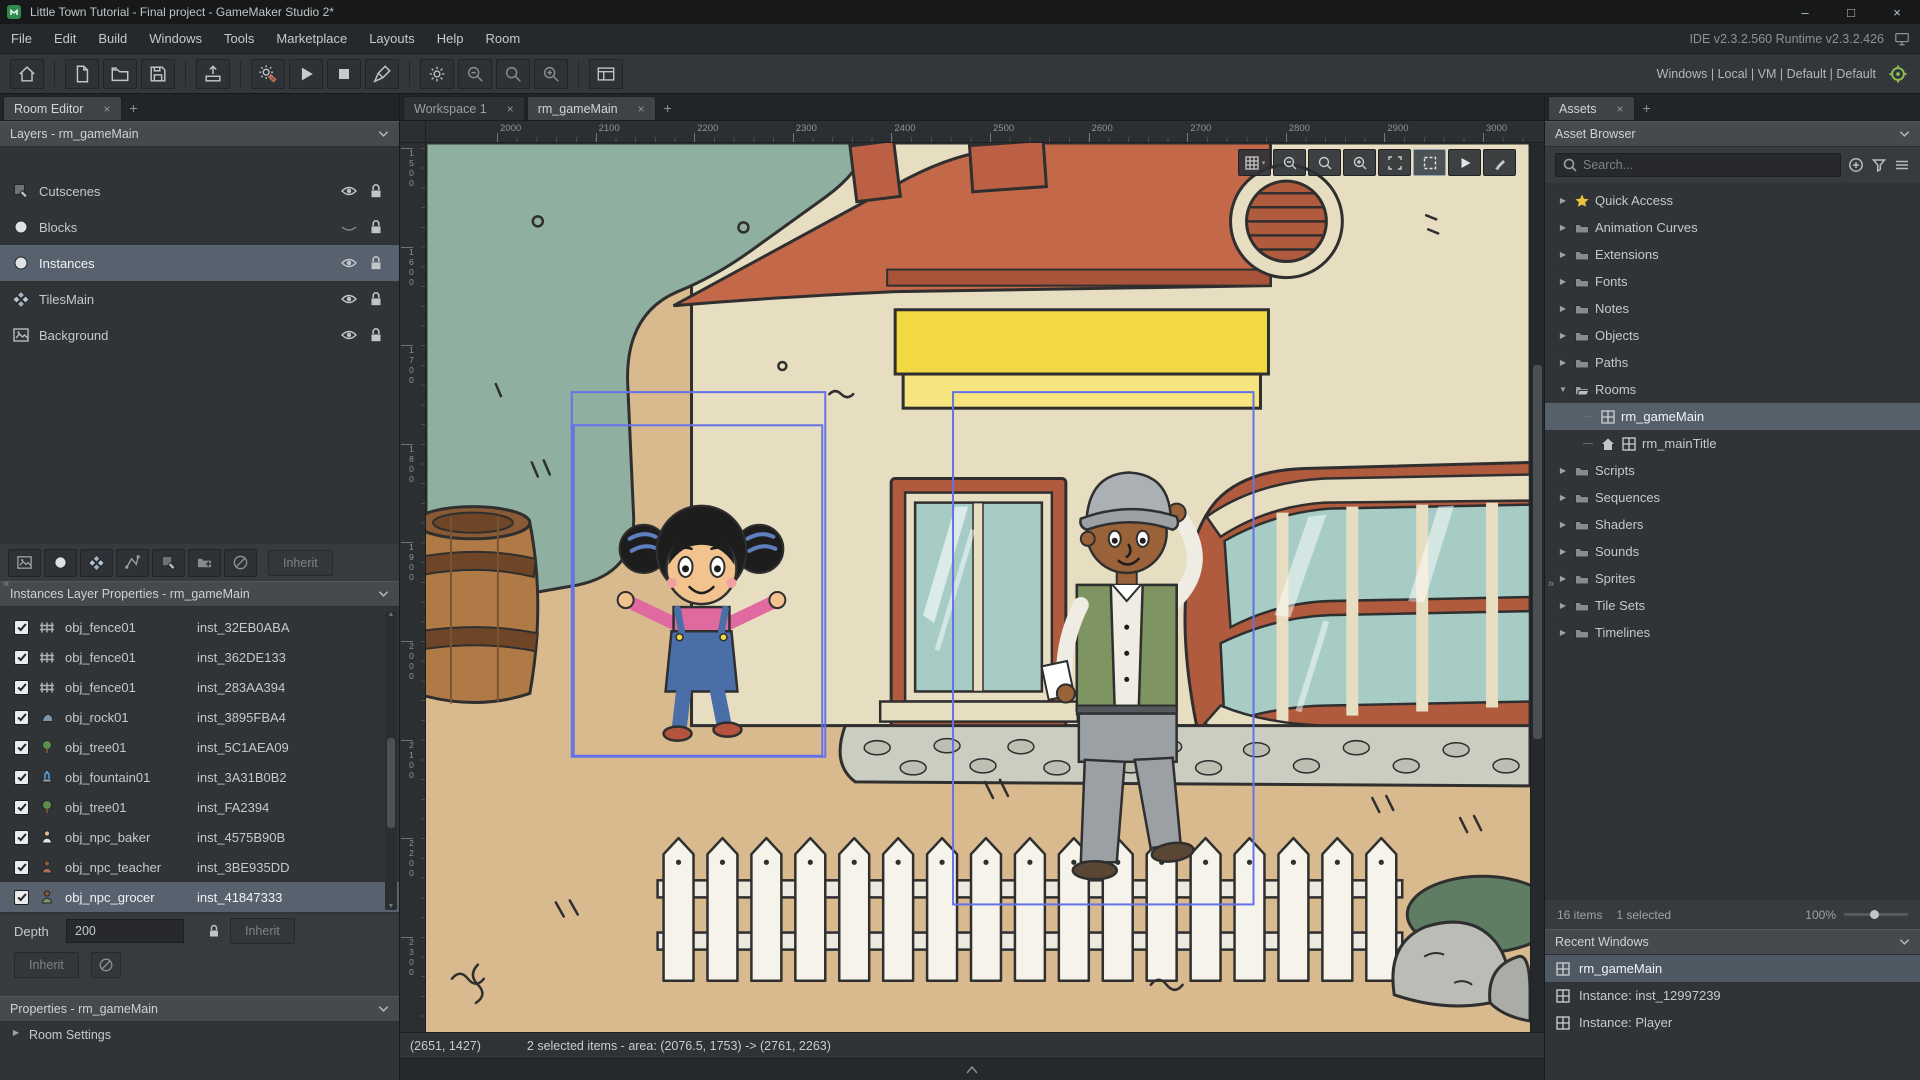 The height and width of the screenshot is (1080, 1920). What do you see at coordinates (60, 562) in the screenshot?
I see `add-instance-layer-button` at bounding box center [60, 562].